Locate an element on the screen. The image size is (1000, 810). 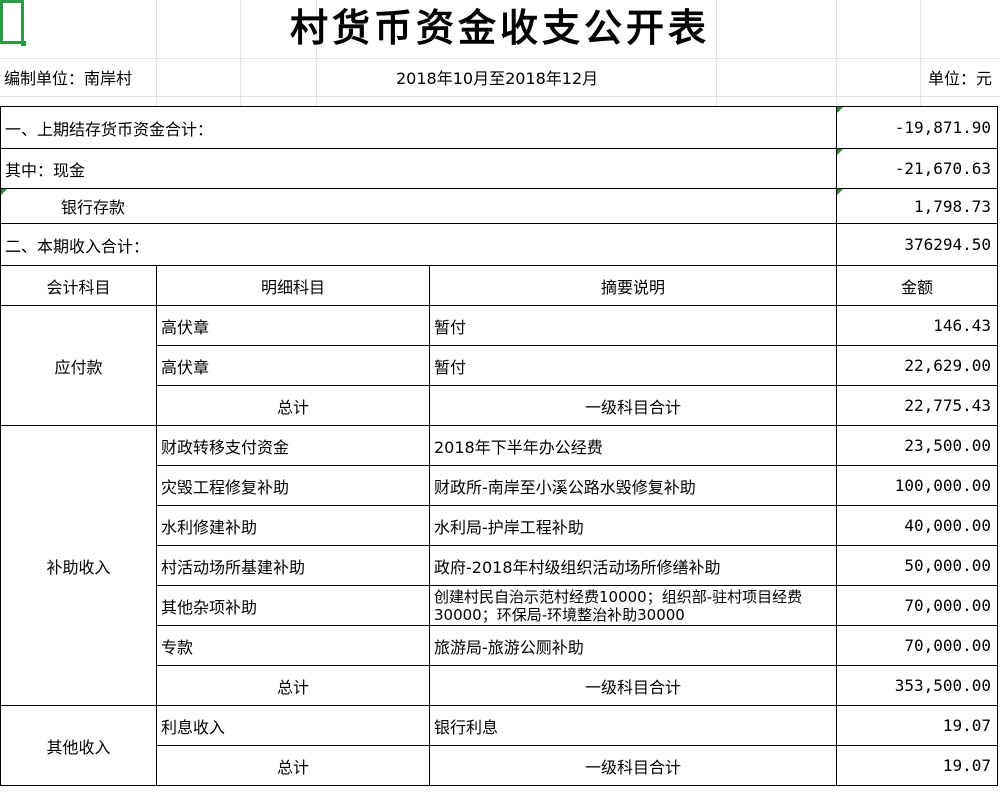
summary-row: 其中：现金 -21,670.63 is located at coordinates (499, 168).